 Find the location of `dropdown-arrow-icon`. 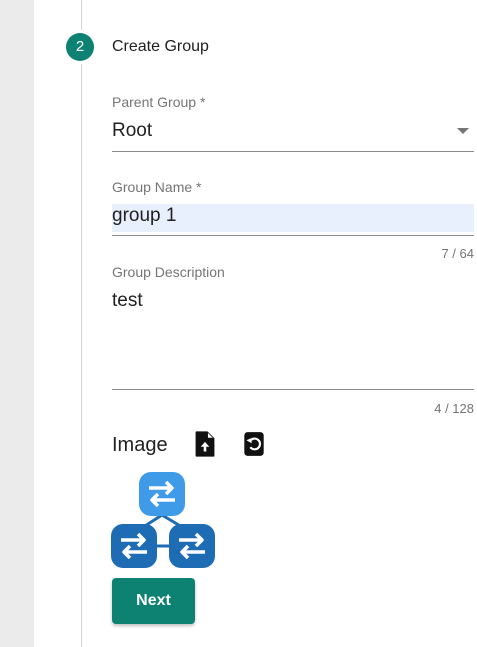

dropdown-arrow-icon is located at coordinates (463, 131).